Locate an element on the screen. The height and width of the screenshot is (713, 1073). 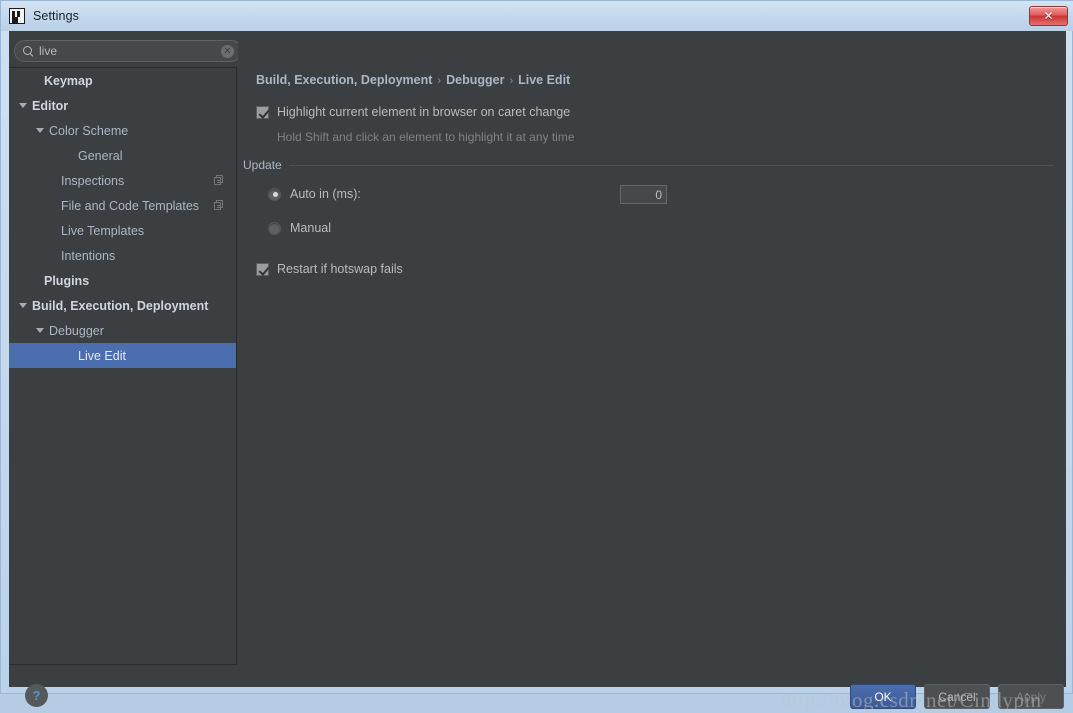
sidebar-item-live-templates: Live Templates is located at coordinates (122, 230).